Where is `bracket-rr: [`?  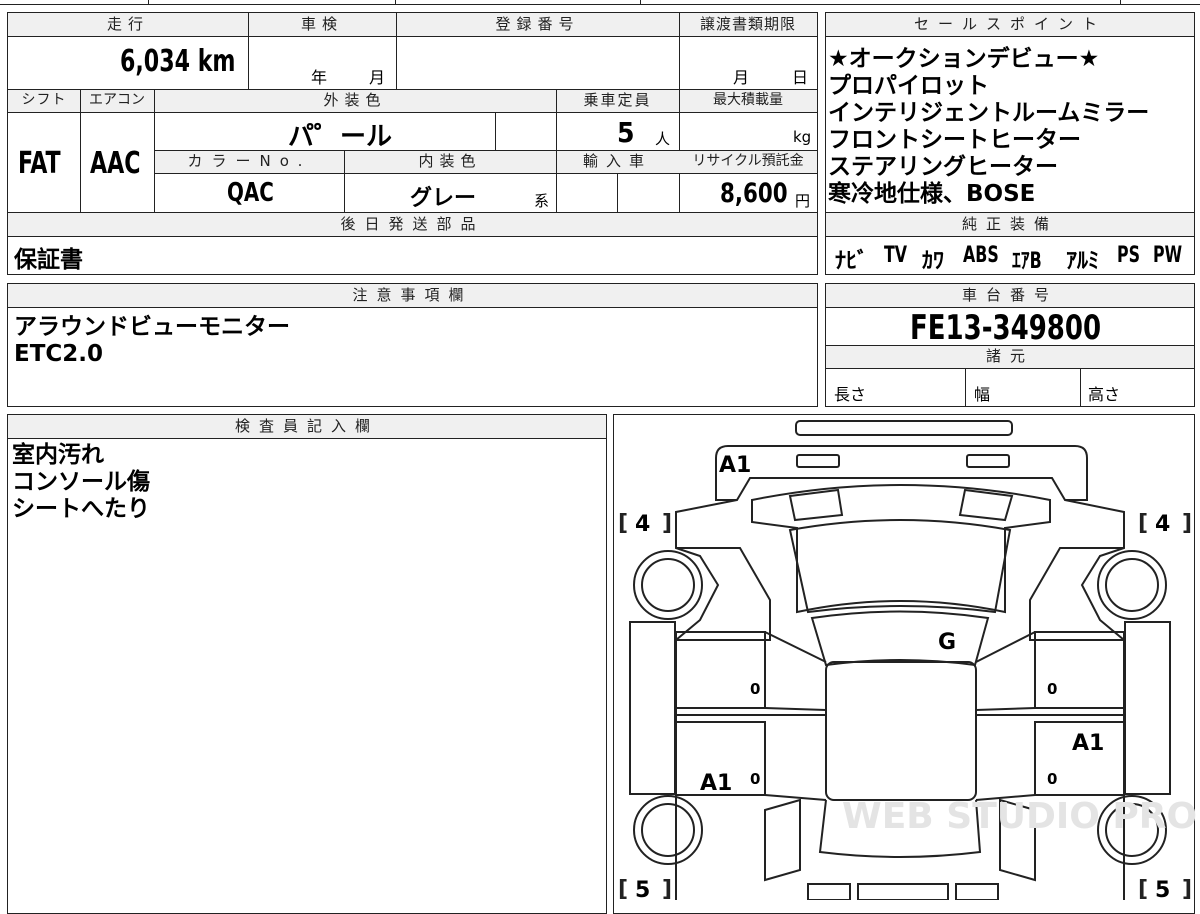 bracket-rr: [ is located at coordinates (1143, 888).